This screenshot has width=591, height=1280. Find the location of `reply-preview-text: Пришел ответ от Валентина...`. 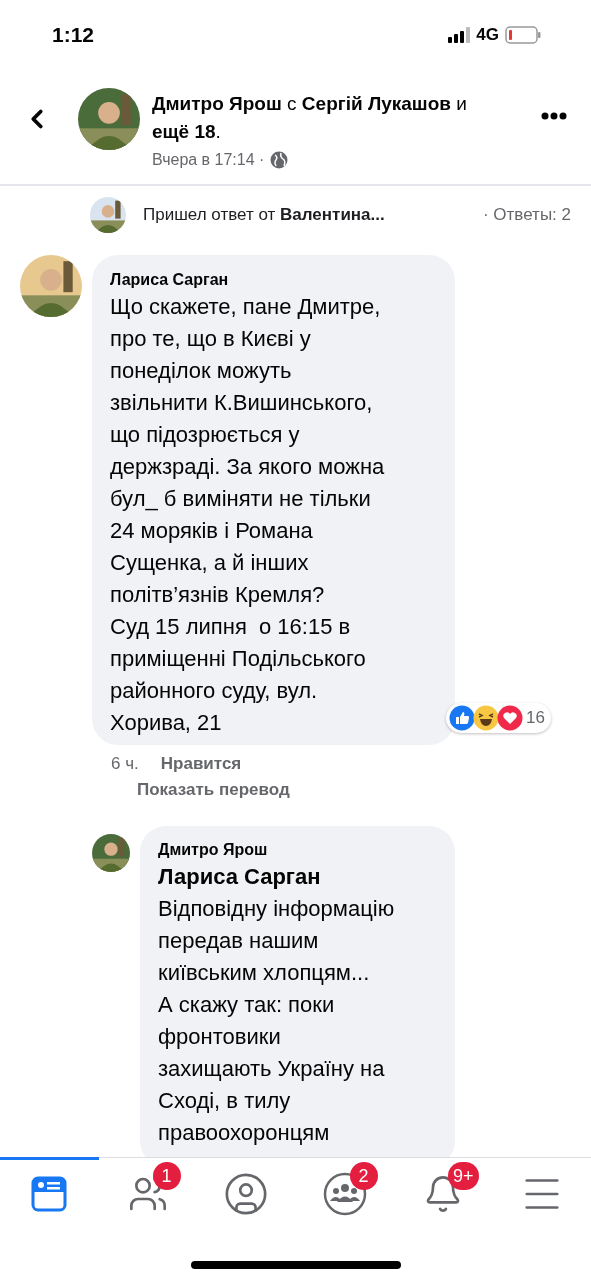

reply-preview-text: Пришел ответ от Валентина... is located at coordinates (264, 215).